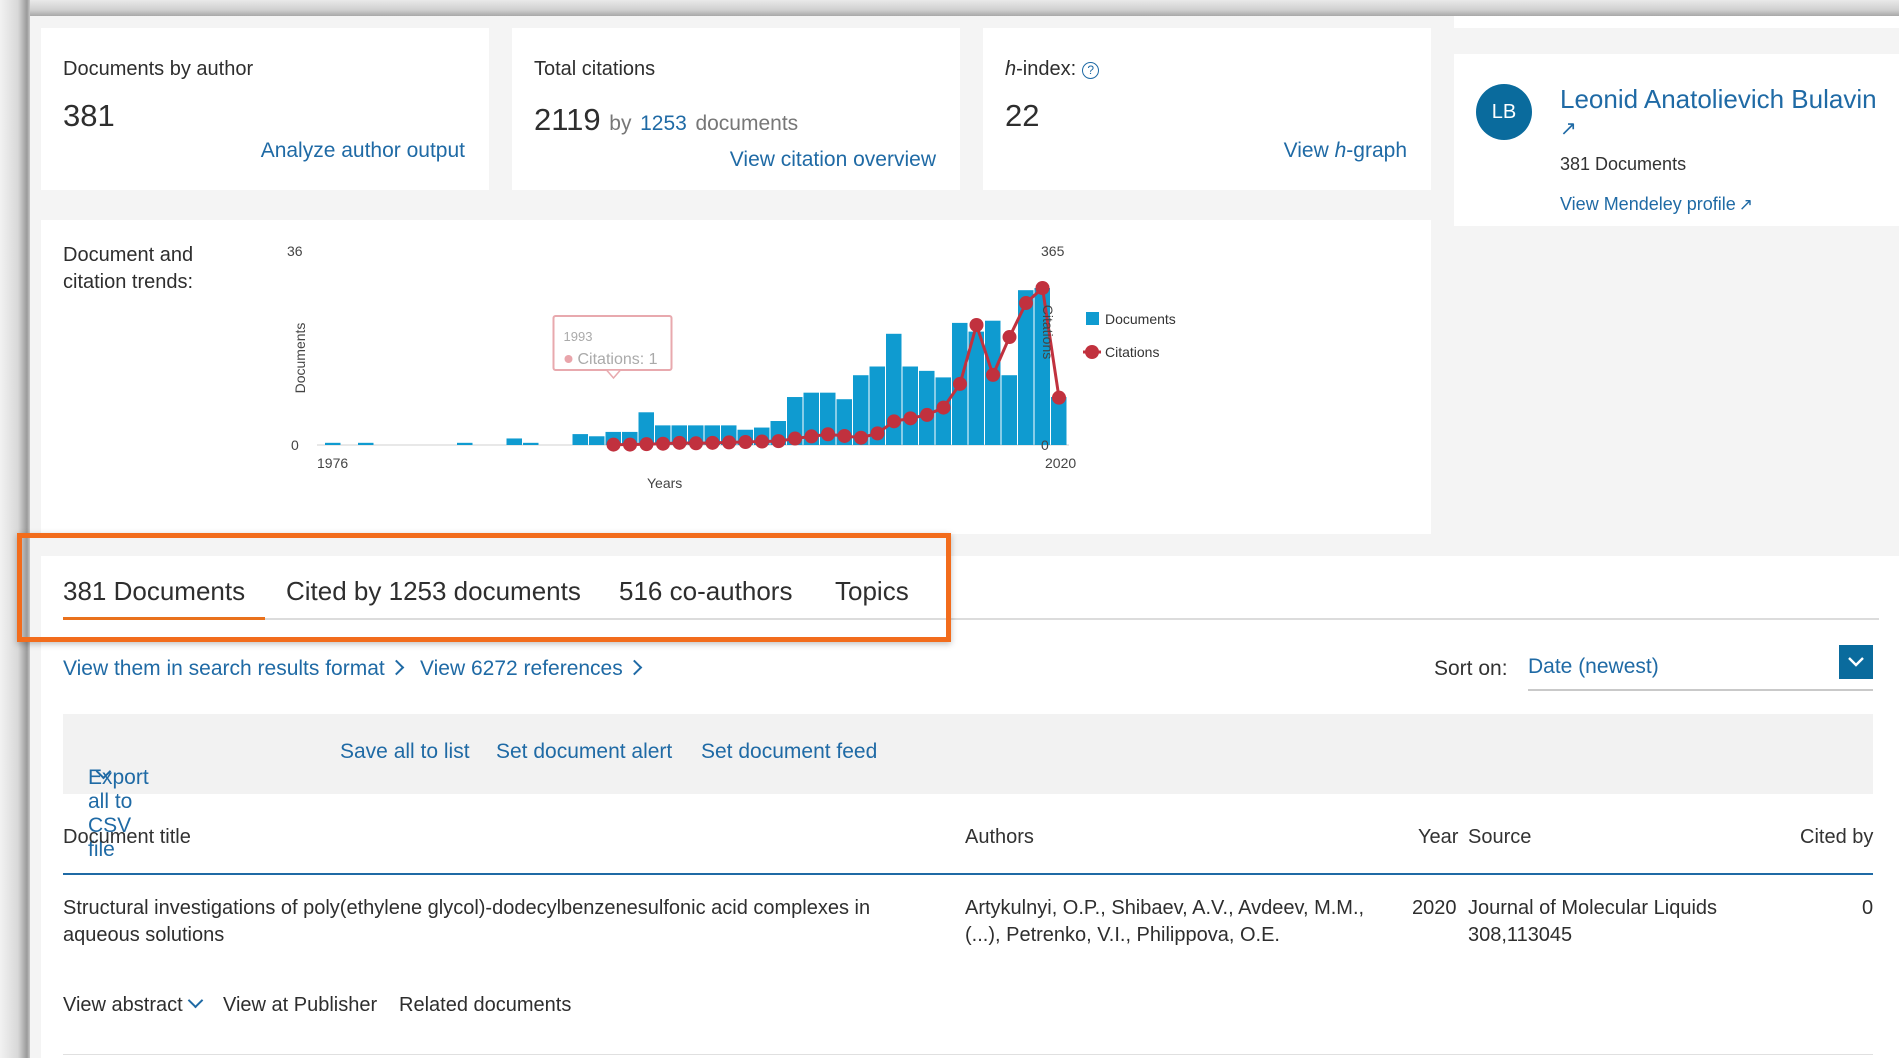  What do you see at coordinates (968, 874) in the screenshot?
I see `table-header-divider` at bounding box center [968, 874].